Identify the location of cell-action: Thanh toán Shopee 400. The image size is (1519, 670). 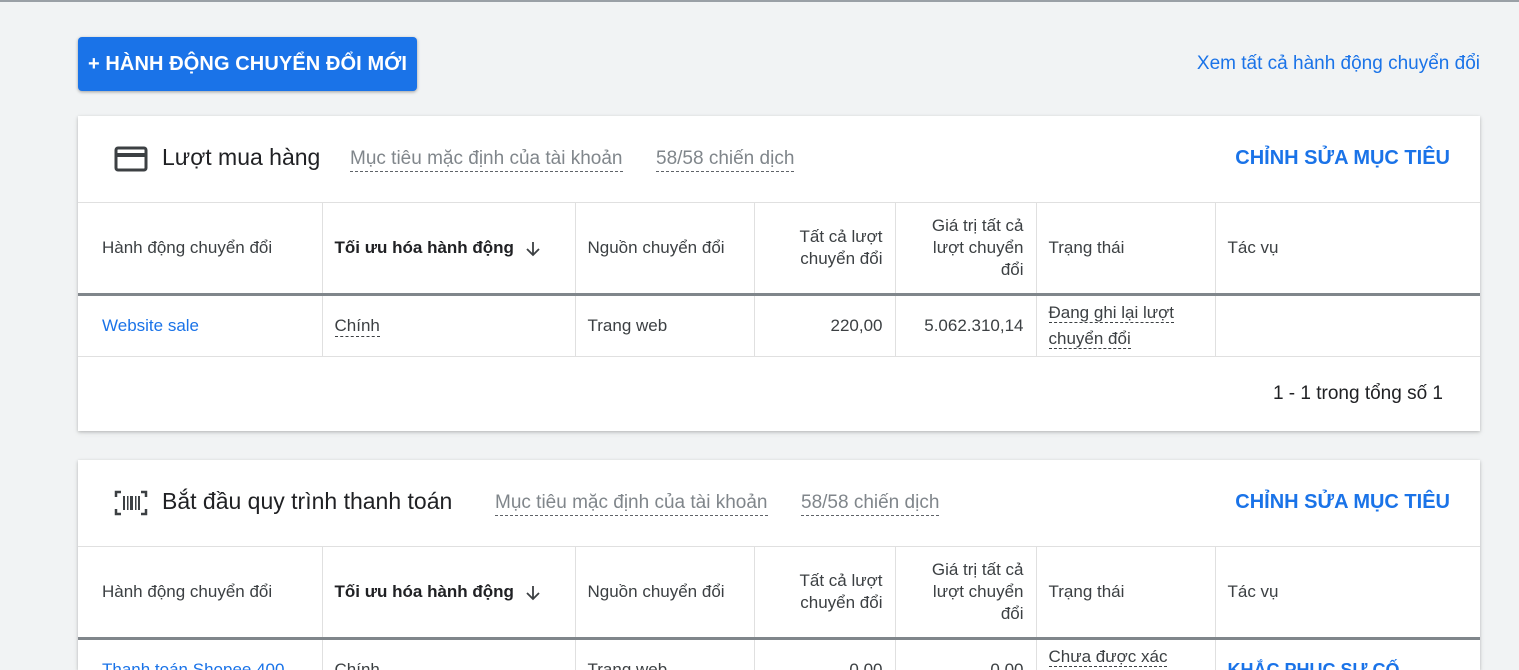
(200, 654).